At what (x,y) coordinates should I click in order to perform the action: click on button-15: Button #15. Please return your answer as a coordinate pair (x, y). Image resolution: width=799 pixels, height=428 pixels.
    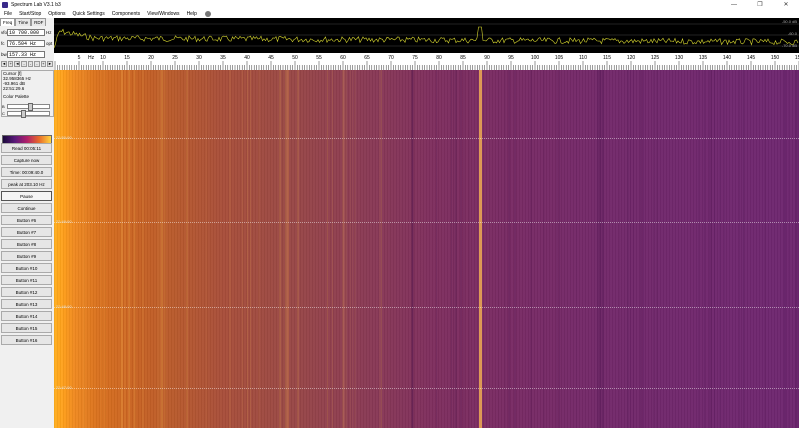
    Looking at the image, I should click on (26, 328).